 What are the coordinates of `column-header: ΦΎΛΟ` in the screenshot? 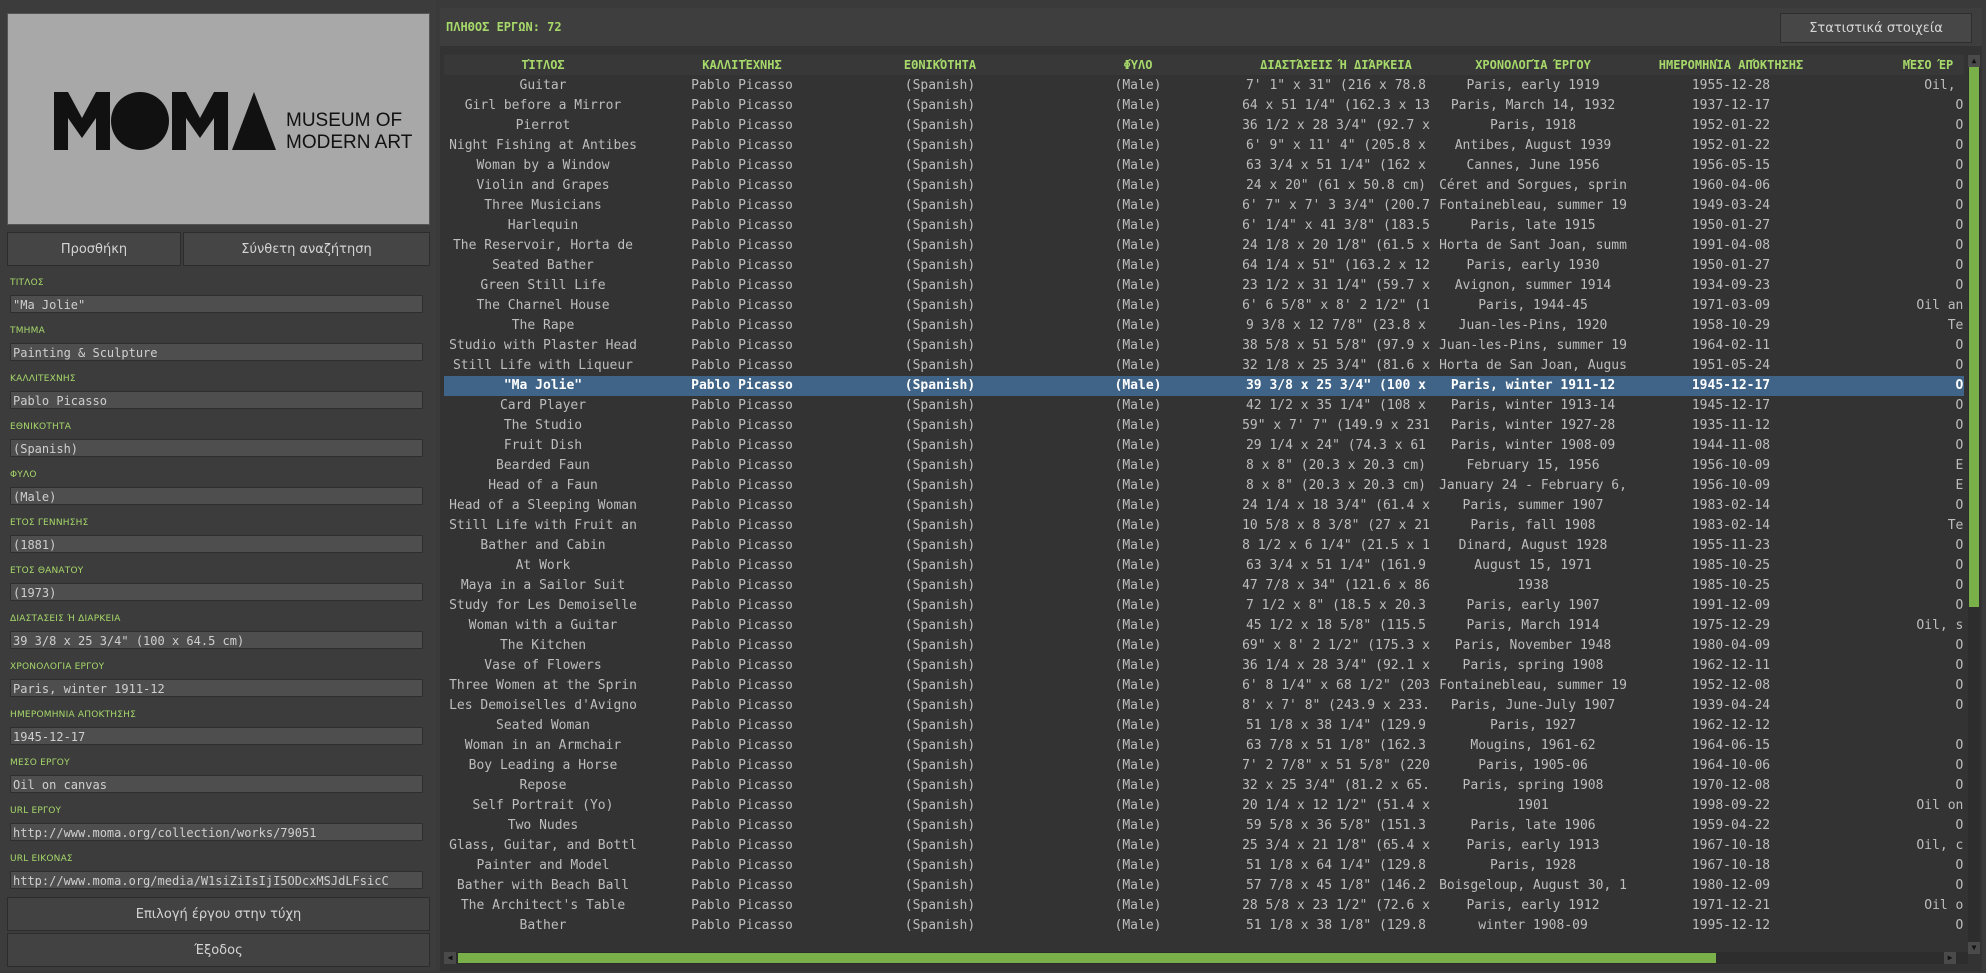 It's located at (1138, 65).